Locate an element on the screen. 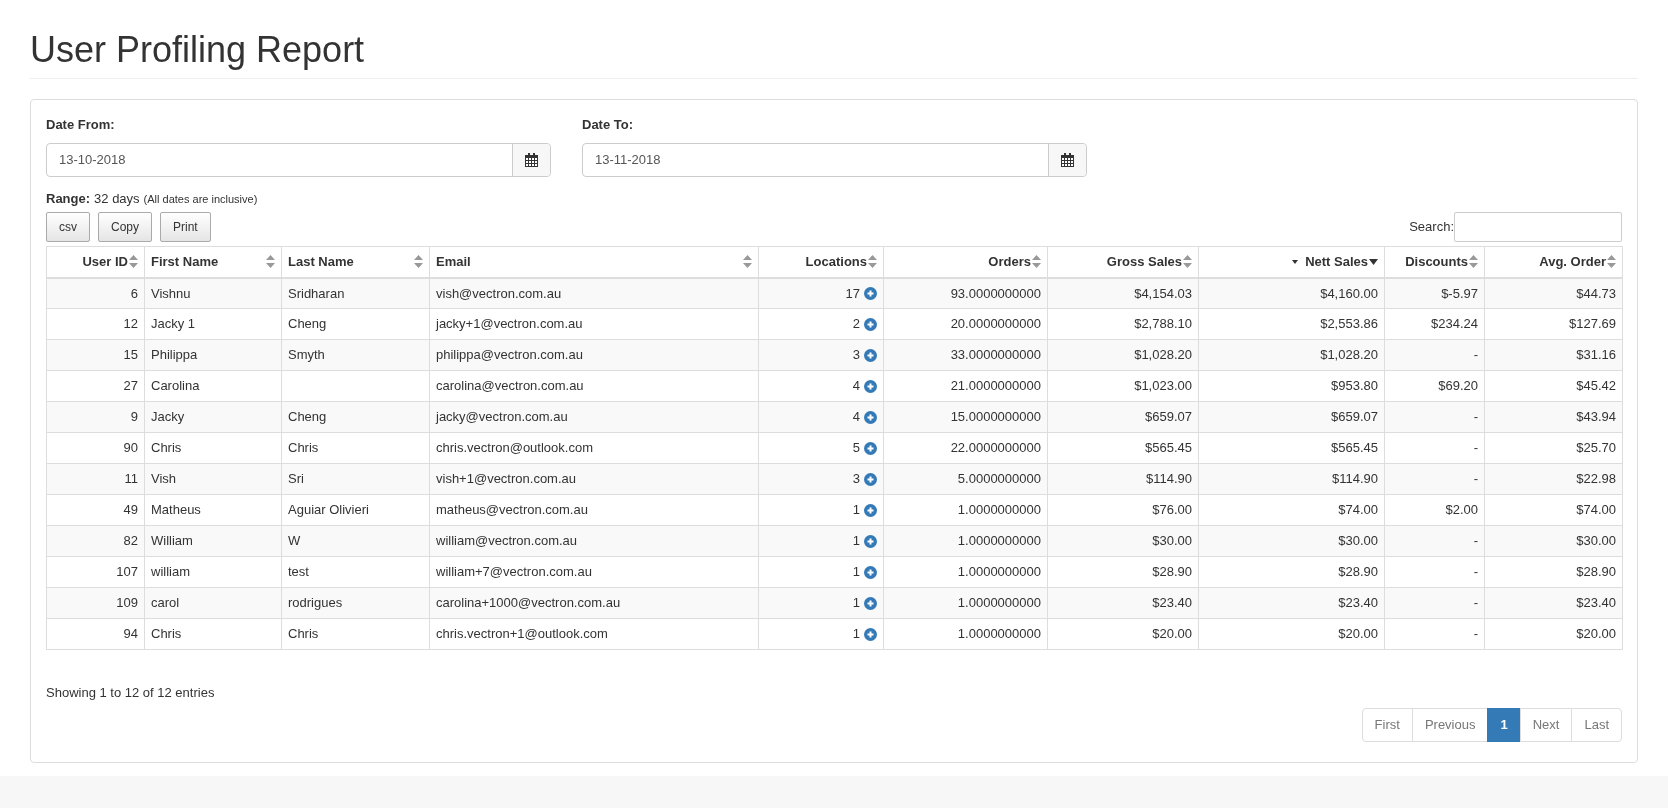 This screenshot has height=808, width=1668. export-button: Copy is located at coordinates (125, 227).